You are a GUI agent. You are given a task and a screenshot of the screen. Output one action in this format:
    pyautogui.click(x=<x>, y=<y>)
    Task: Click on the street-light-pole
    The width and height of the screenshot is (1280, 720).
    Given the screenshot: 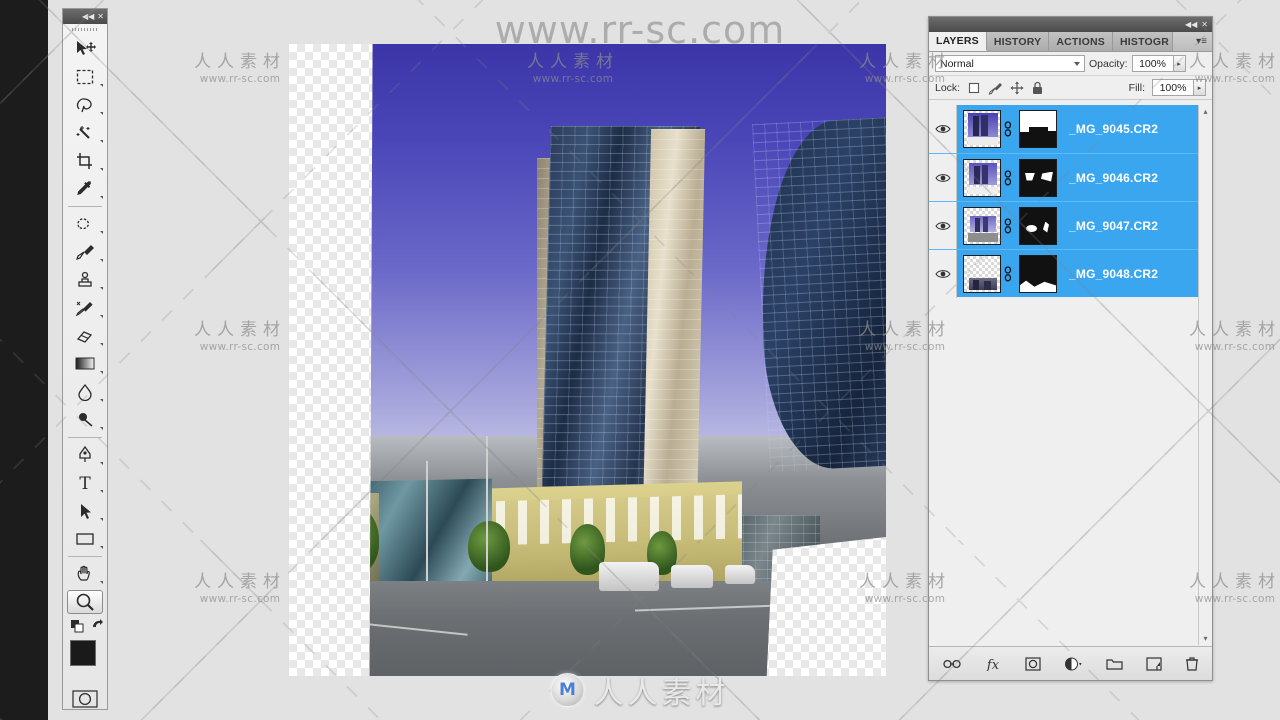 What is the action you would take?
    pyautogui.click(x=487, y=518)
    